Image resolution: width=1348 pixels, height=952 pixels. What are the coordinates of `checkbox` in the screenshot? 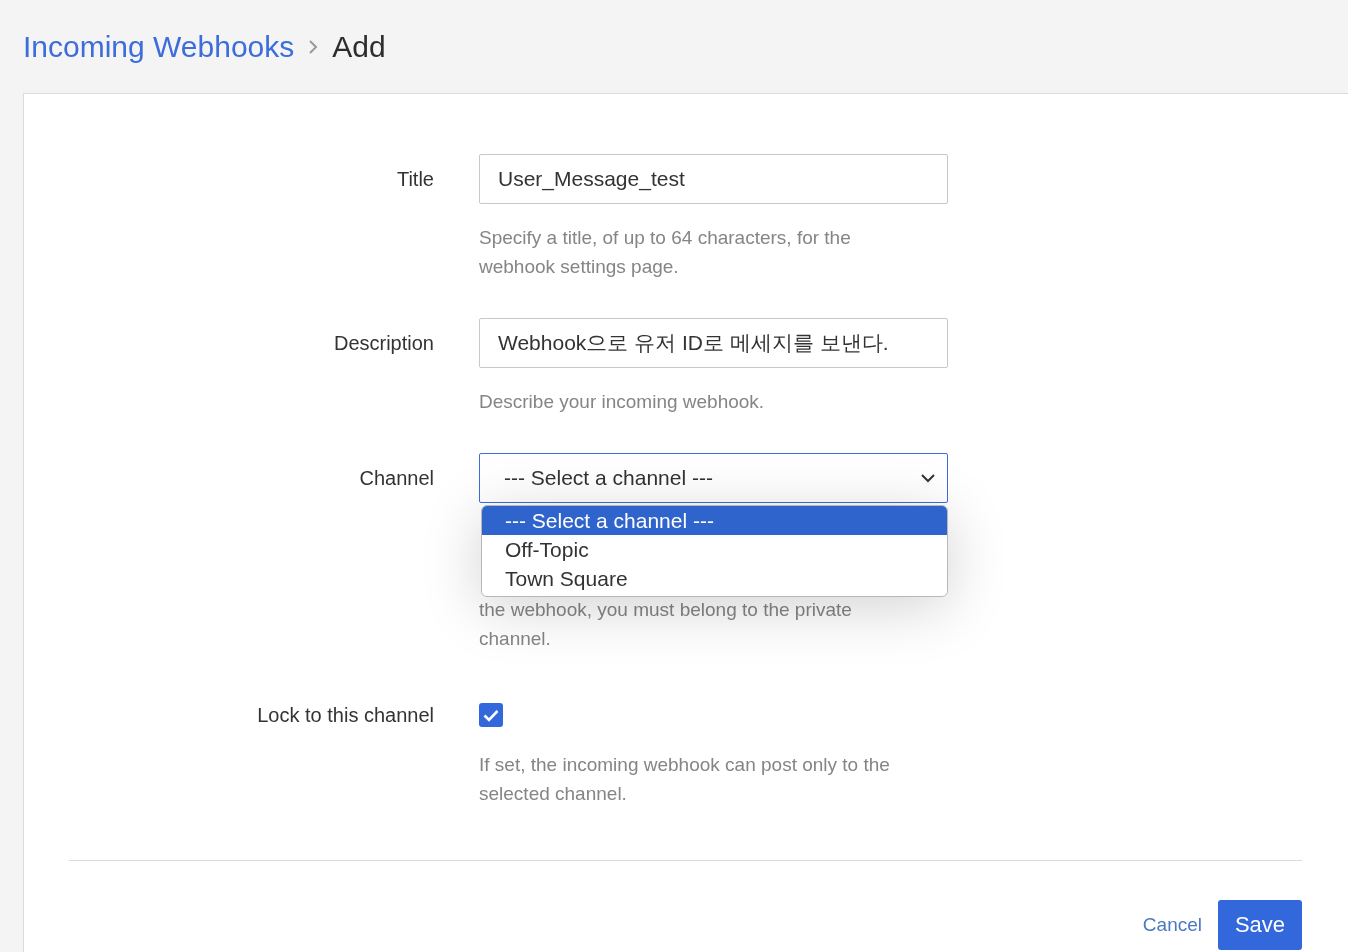 It's located at (491, 715).